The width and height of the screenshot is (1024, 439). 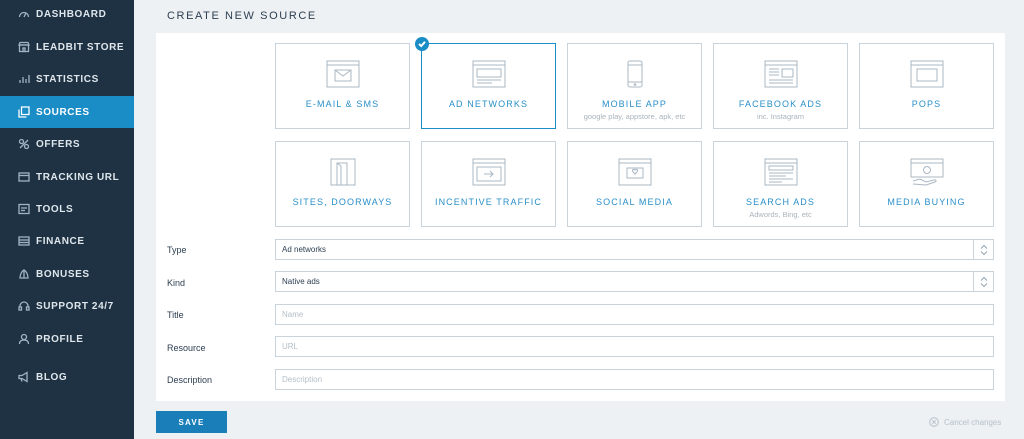 I want to click on tile-sublabel: google play, appstore, apk, etc, so click(x=634, y=116).